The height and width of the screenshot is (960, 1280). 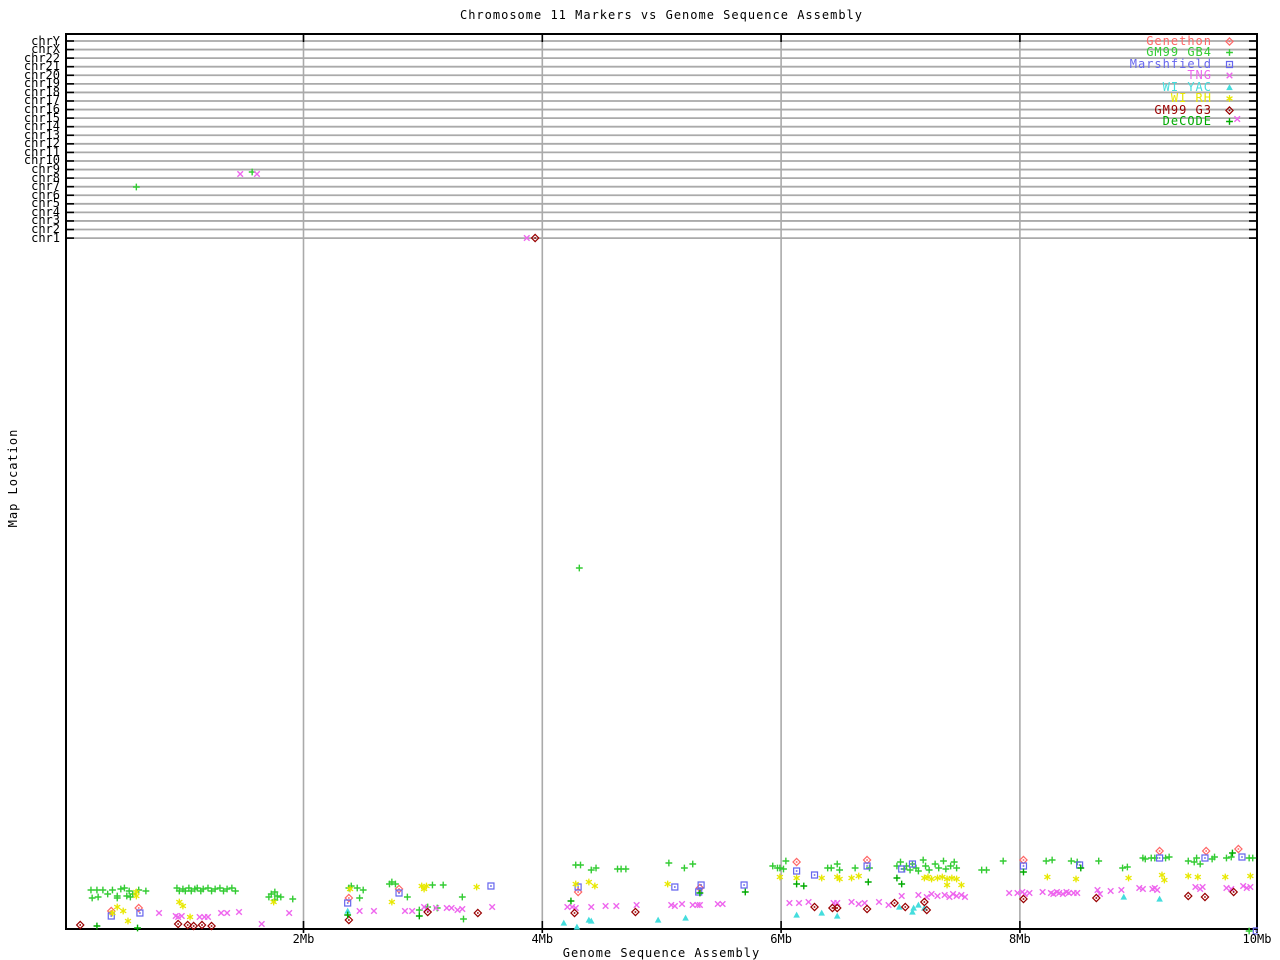 I want to click on legend-label: DeCODE, so click(x=1187, y=121).